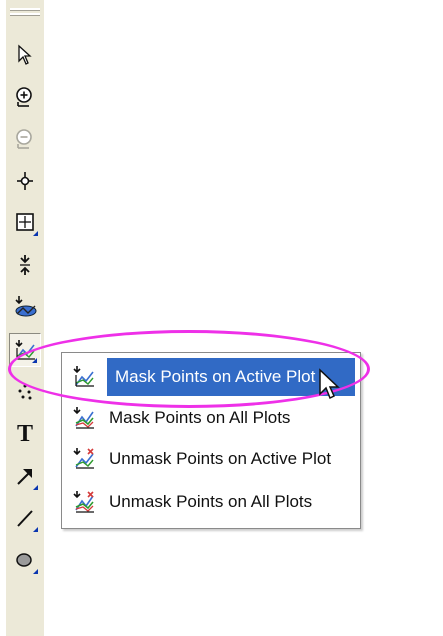 The image size is (443, 636). I want to click on draw-data-tool-button, so click(25, 307).